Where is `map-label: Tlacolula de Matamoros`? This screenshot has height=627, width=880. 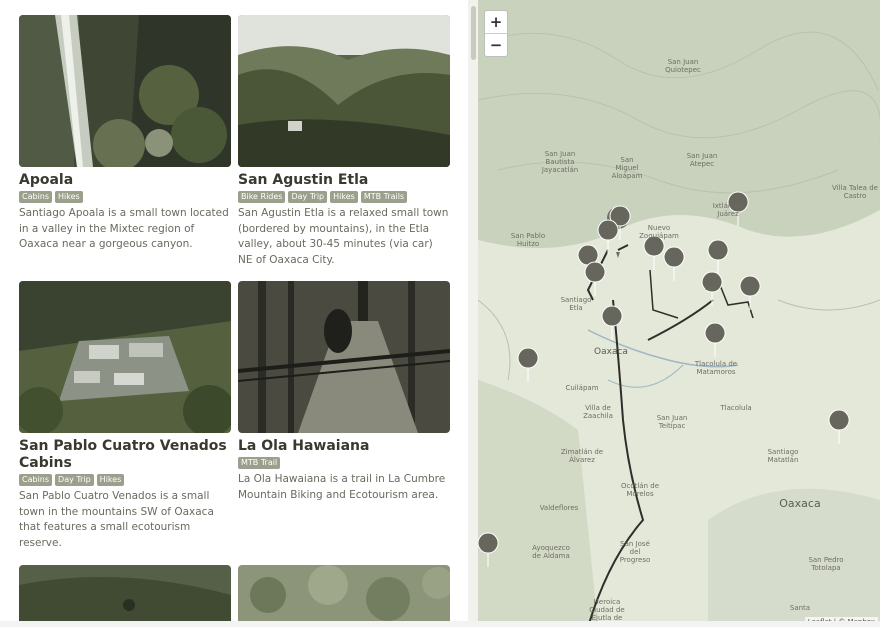
map-label: Tlacolula de Matamoros is located at coordinates (716, 368).